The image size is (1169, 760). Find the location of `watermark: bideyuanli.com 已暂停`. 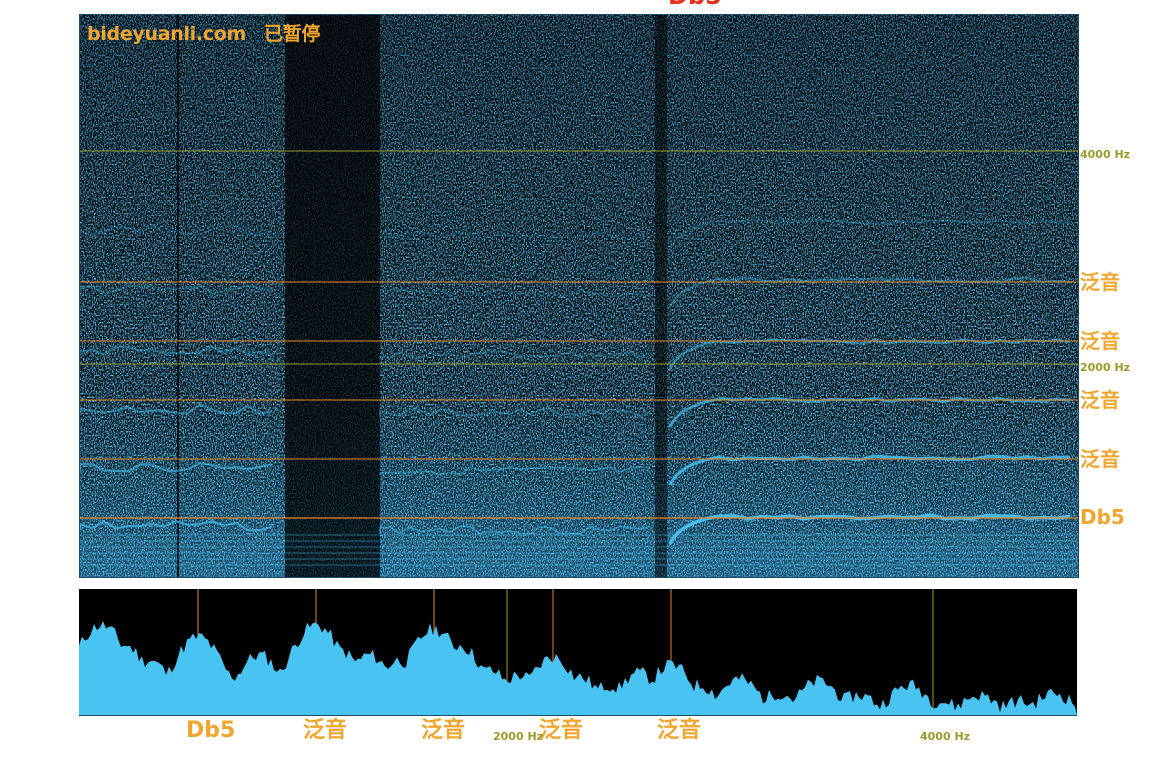

watermark: bideyuanli.com 已暂停 is located at coordinates (203, 32).